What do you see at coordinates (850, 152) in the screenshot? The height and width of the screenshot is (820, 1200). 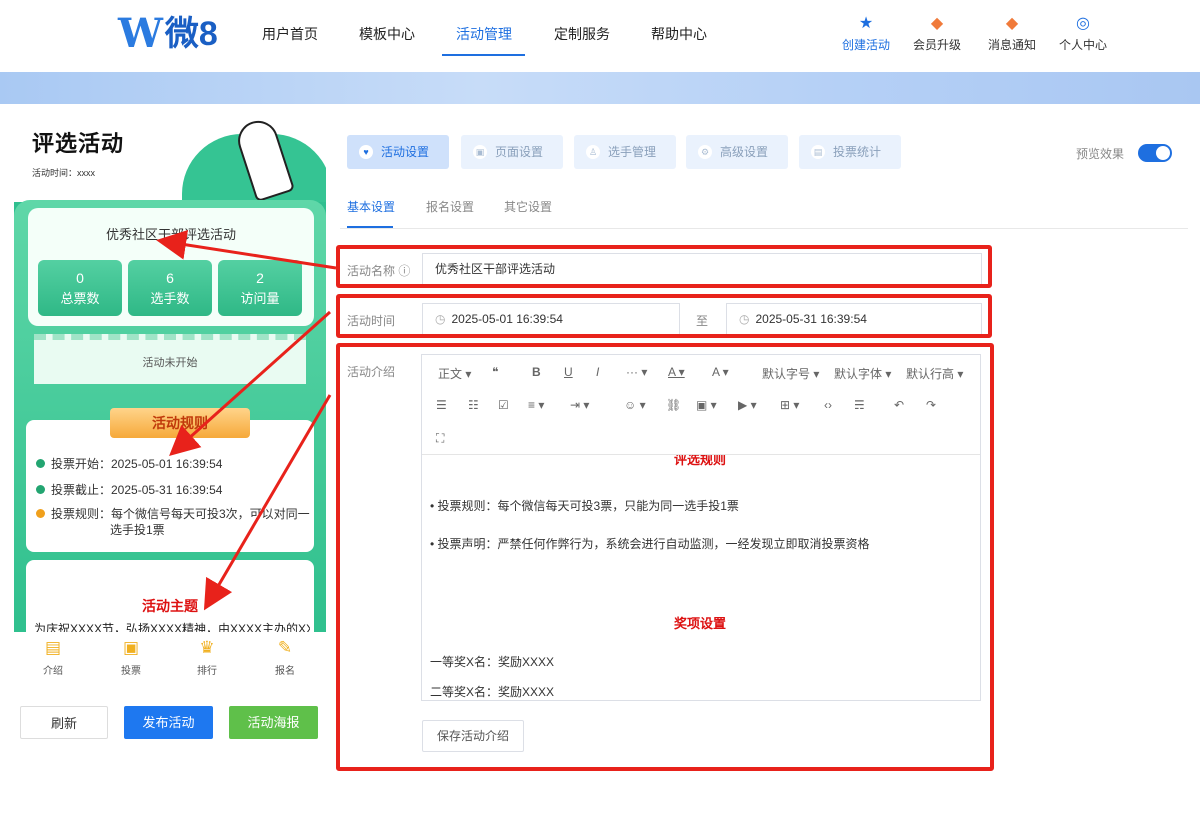 I see `tab-vote-statistics: ▤ 投票统计` at bounding box center [850, 152].